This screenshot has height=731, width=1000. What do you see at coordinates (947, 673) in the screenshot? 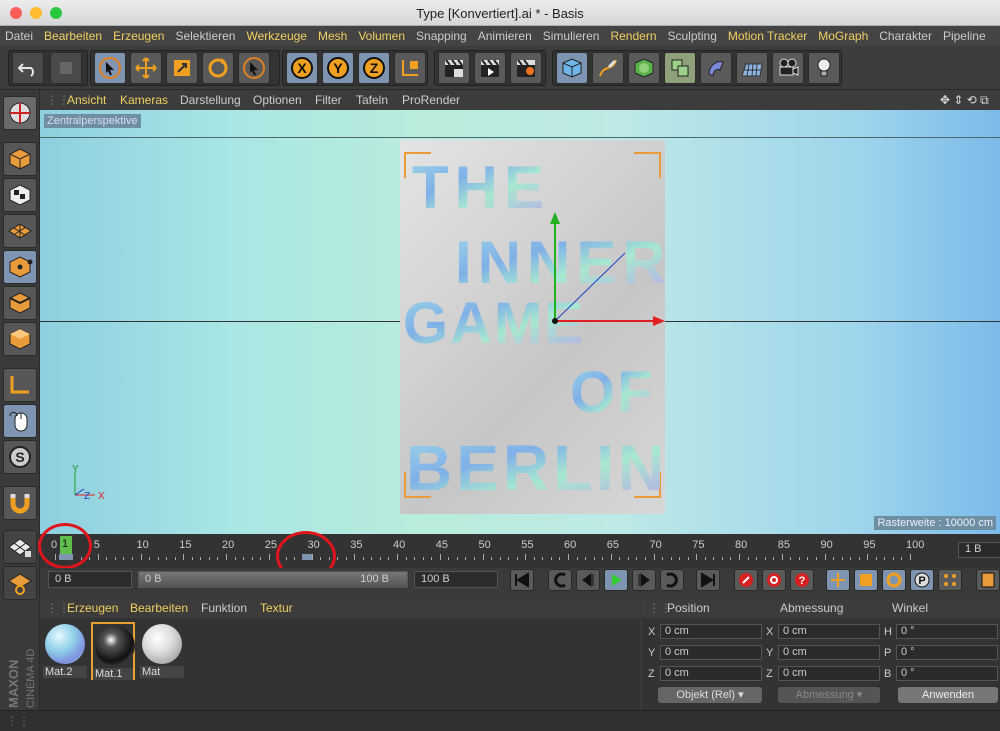
I see `rot-b-field: 0 °` at bounding box center [947, 673].